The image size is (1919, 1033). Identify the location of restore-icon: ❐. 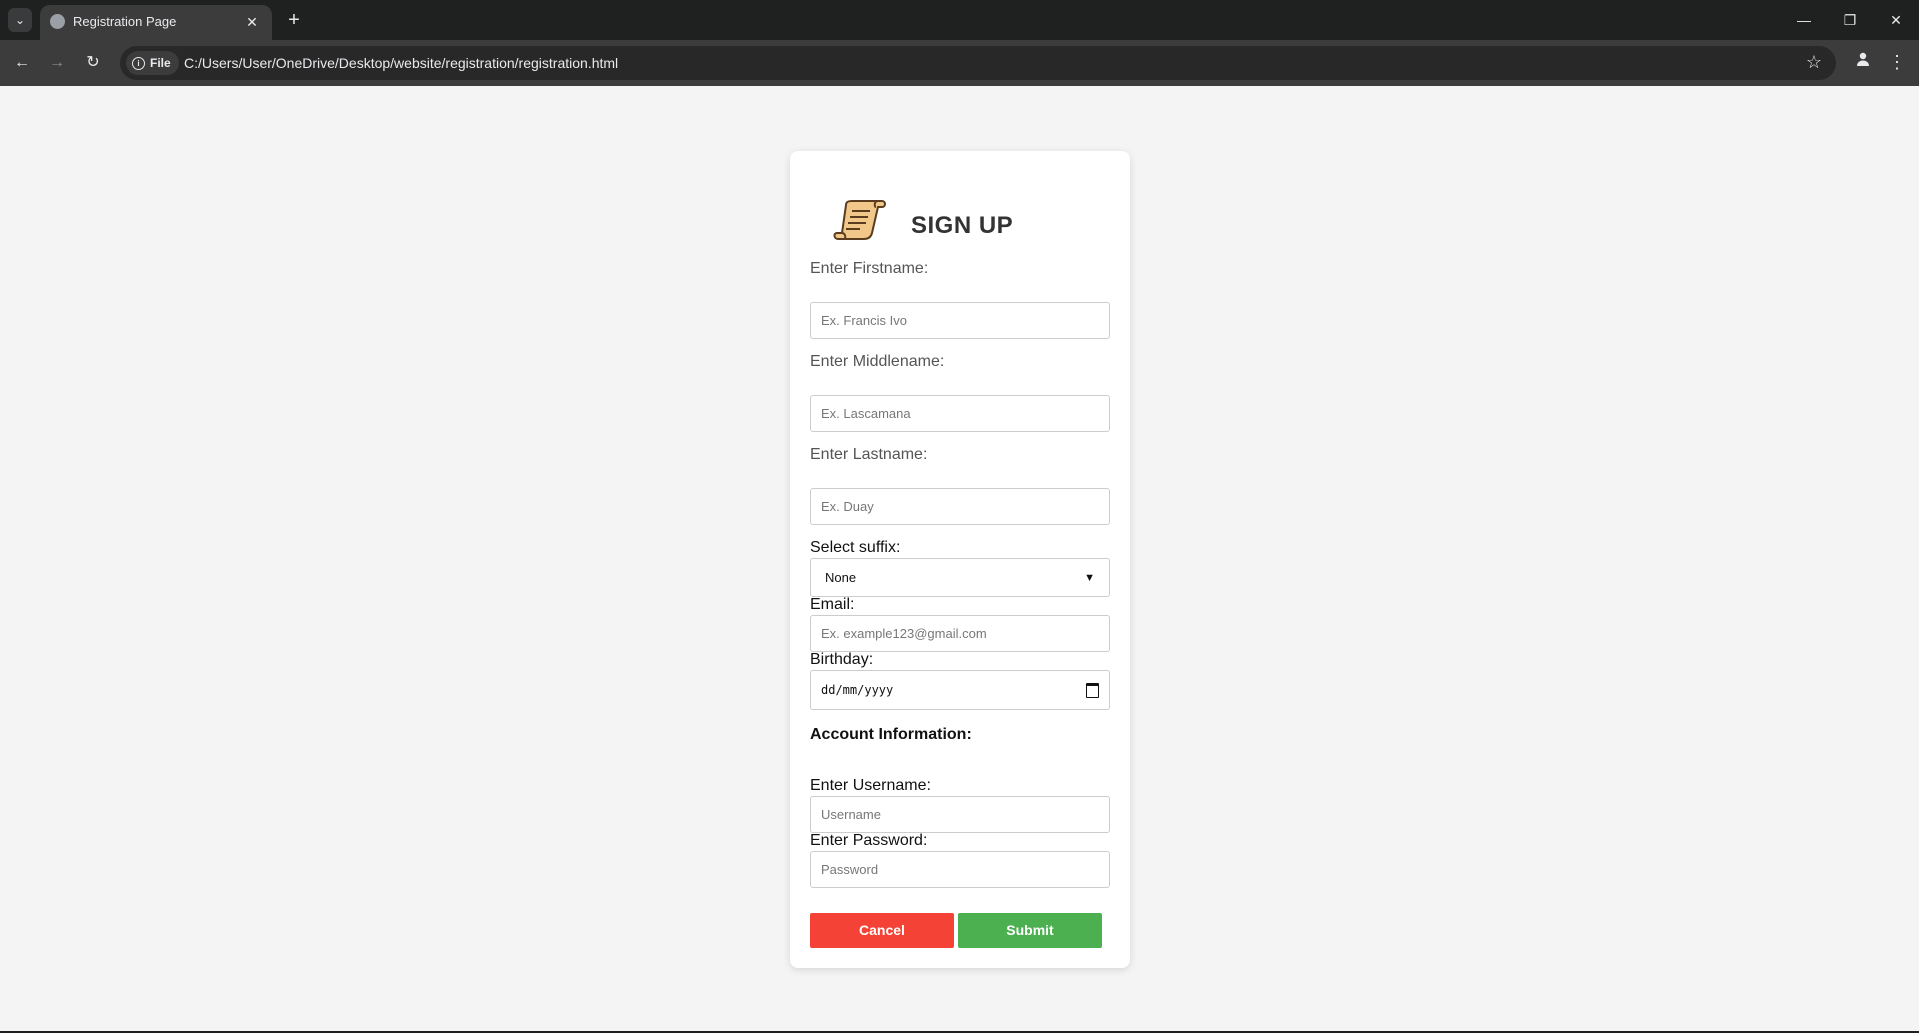
(1850, 20).